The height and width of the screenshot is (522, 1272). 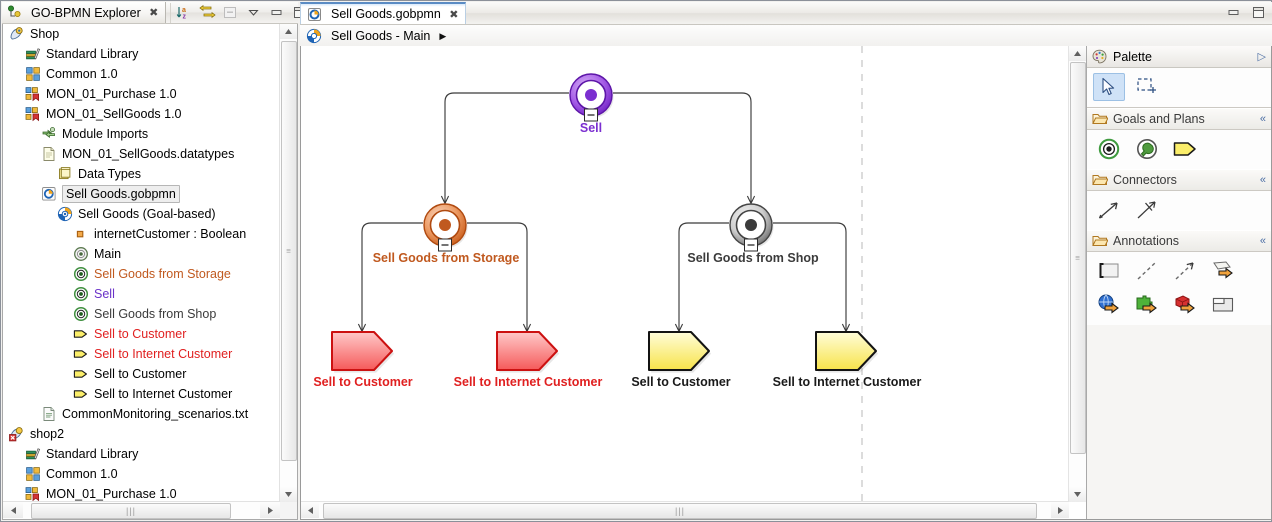 What do you see at coordinates (141, 34) in the screenshot?
I see `tree-item: Shop` at bounding box center [141, 34].